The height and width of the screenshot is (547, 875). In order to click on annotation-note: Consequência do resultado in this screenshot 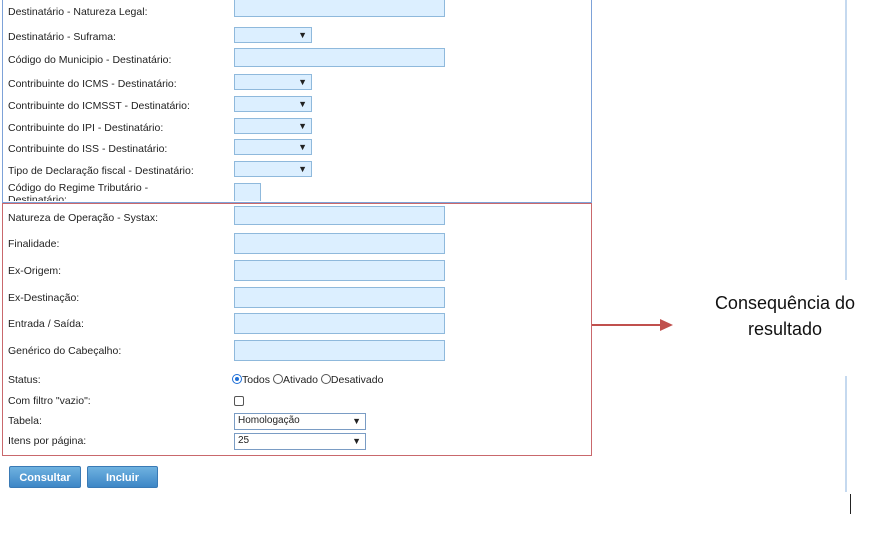, I will do `click(782, 316)`.